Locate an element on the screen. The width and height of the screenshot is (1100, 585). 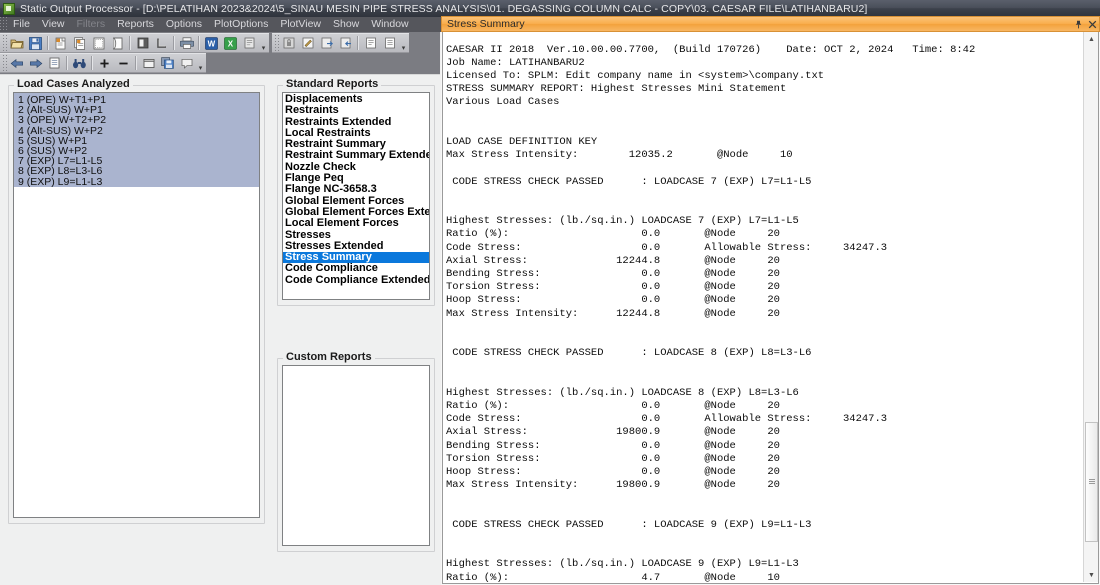
copy-pages-icon is located at coordinates (79, 43).